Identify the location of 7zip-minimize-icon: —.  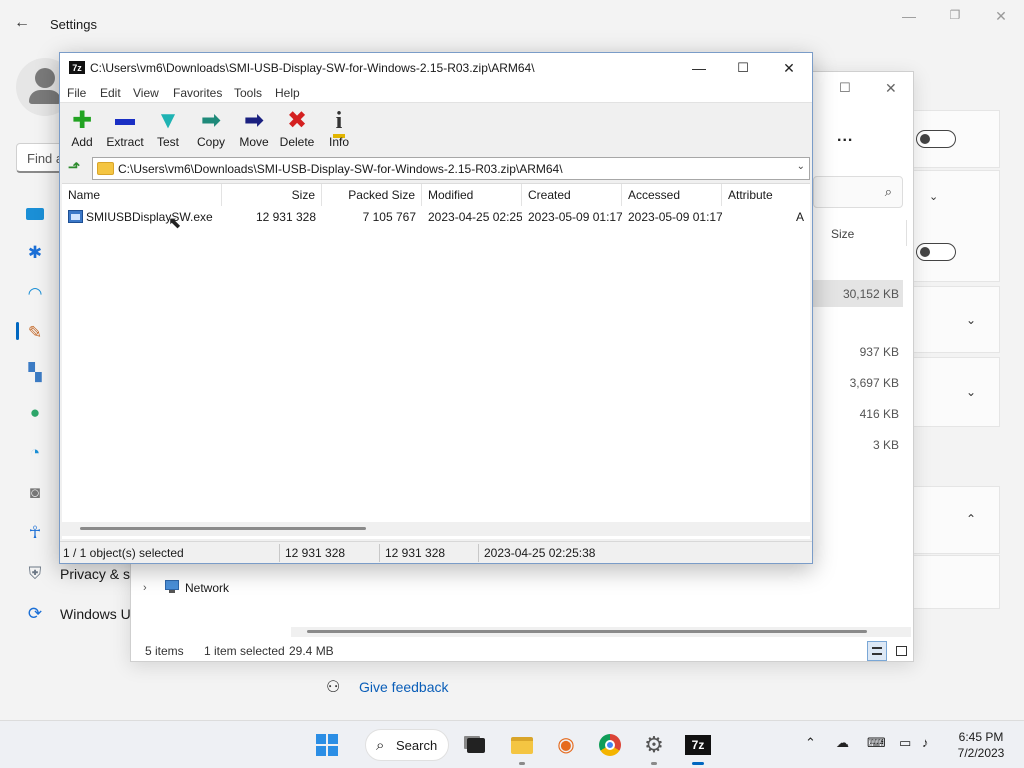
(699, 68).